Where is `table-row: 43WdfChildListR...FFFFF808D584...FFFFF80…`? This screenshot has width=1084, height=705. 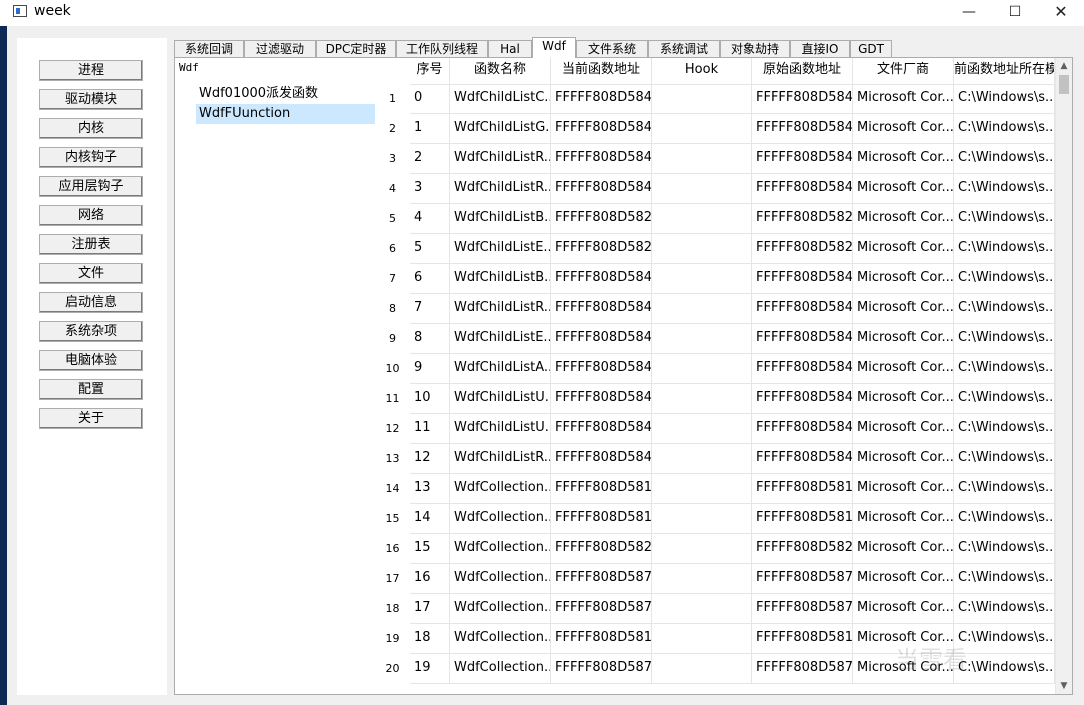
table-row: 43WdfChildListR...FFFFF808D584...FFFFF80… is located at coordinates (715, 189).